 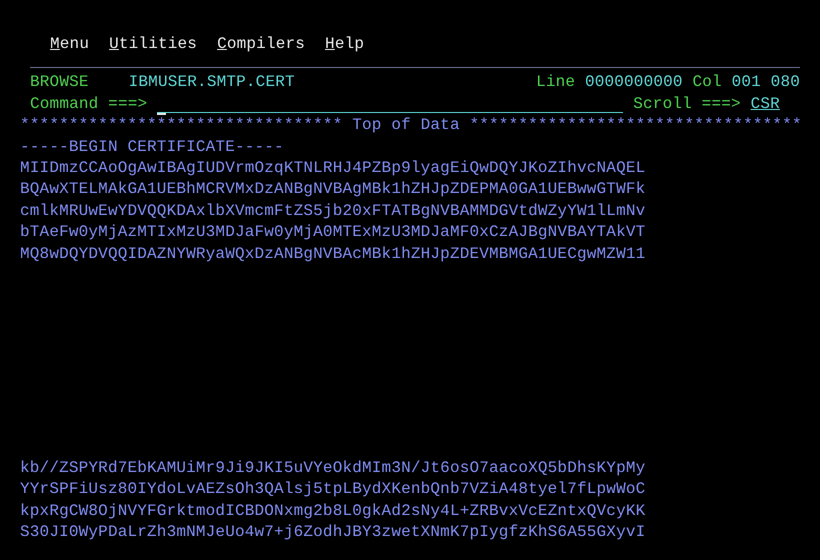 What do you see at coordinates (59, 83) in the screenshot?
I see `mode-label: BROWSE` at bounding box center [59, 83].